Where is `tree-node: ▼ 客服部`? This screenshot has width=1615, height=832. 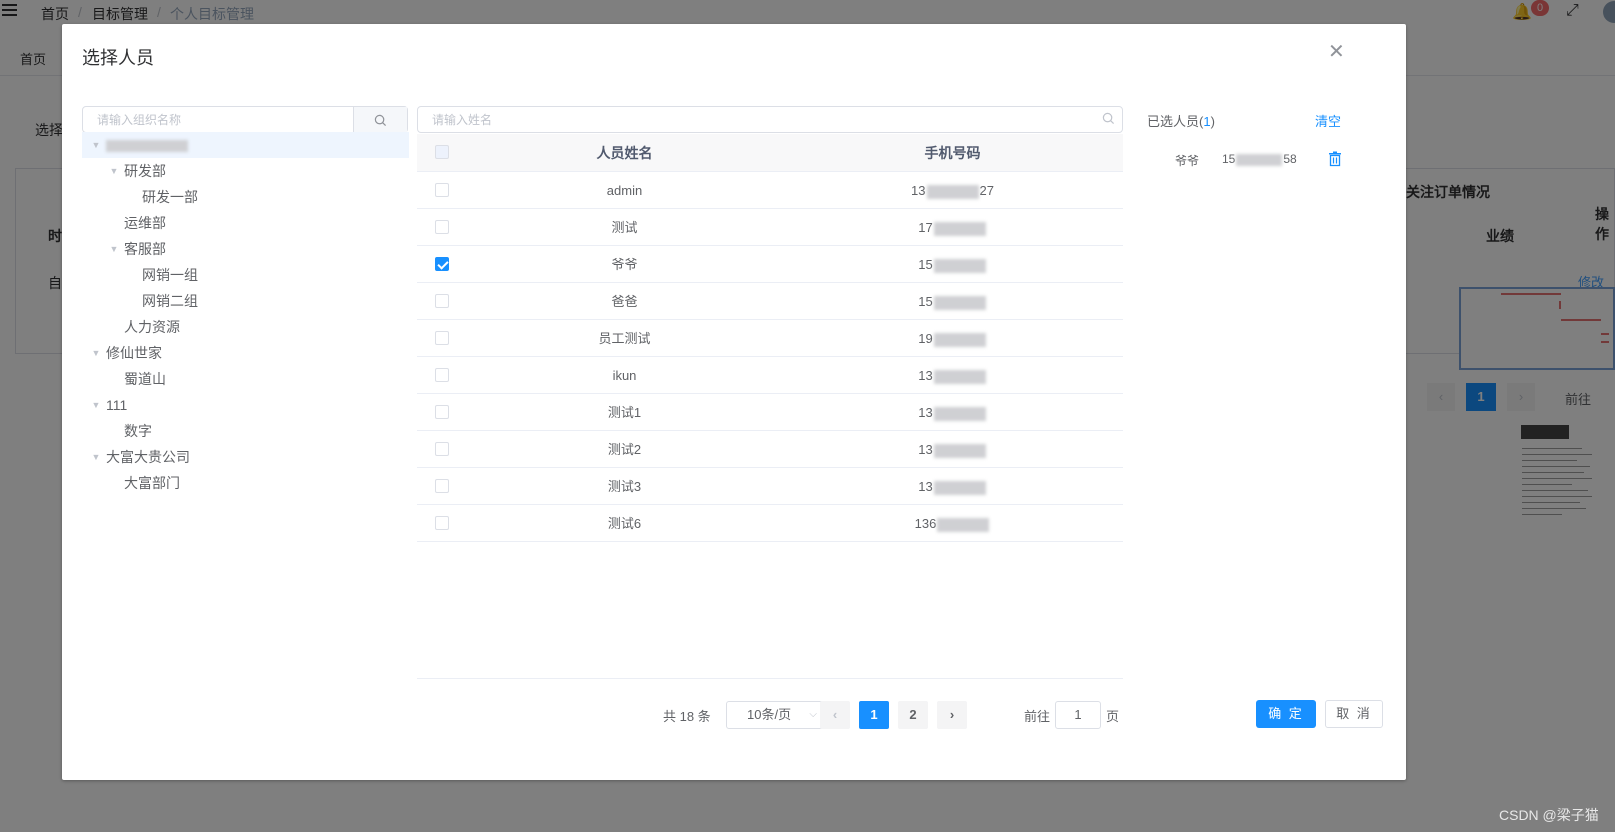
tree-node: ▼ 客服部 is located at coordinates (245, 249).